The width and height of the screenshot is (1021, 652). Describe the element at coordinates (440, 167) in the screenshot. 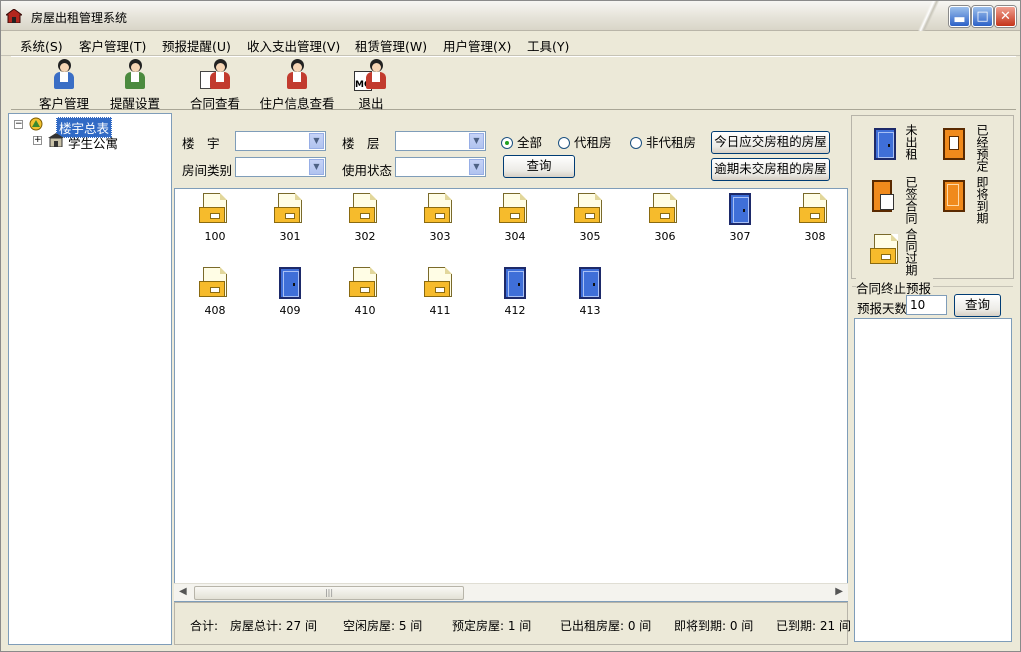

I see `usage-select: ▼` at that location.